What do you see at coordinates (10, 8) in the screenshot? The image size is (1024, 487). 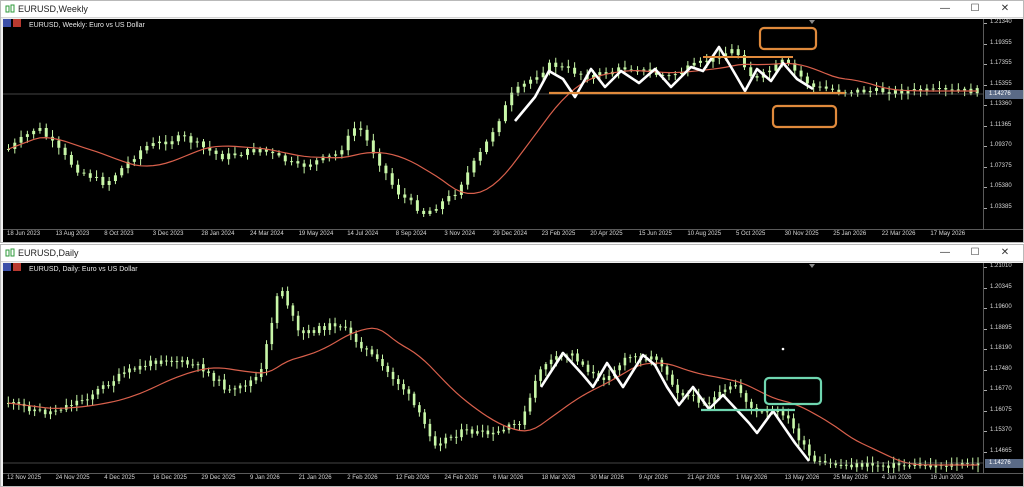 I see `chart-window-icon` at bounding box center [10, 8].